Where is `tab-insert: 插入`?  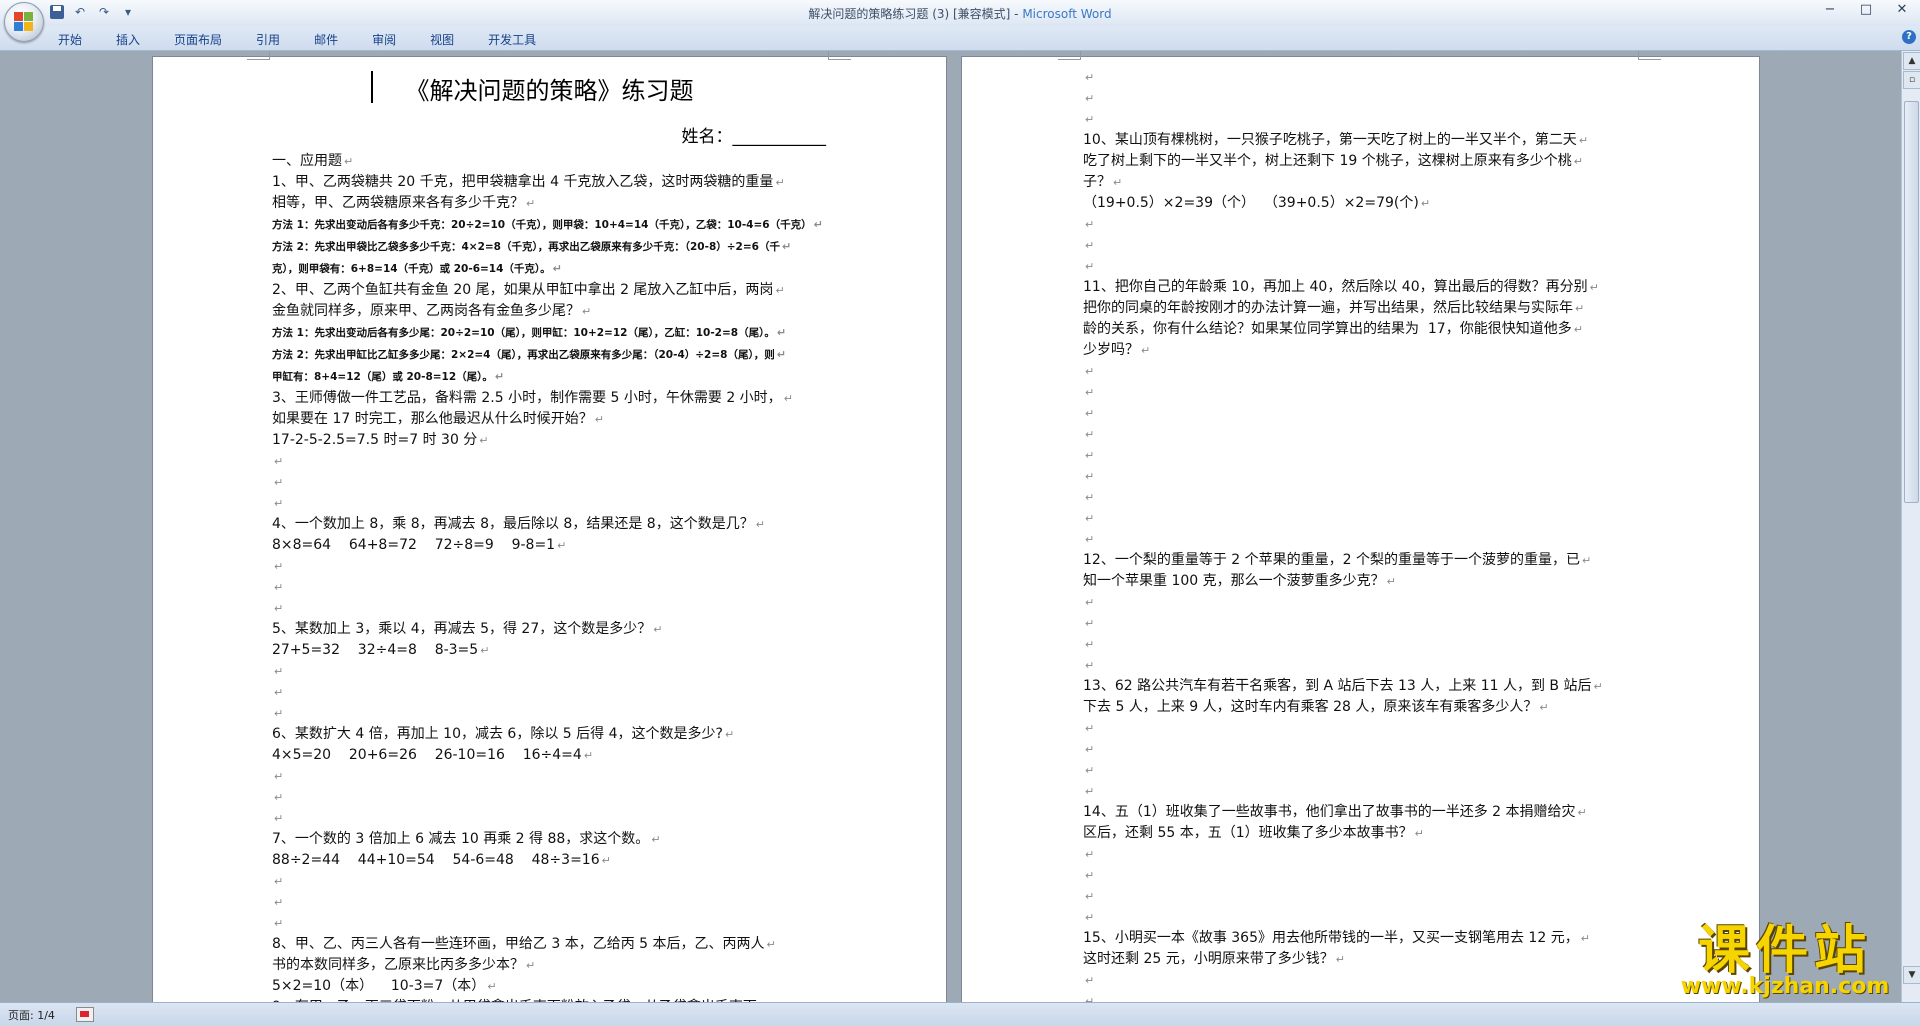
tab-insert: 插入 is located at coordinates (128, 39).